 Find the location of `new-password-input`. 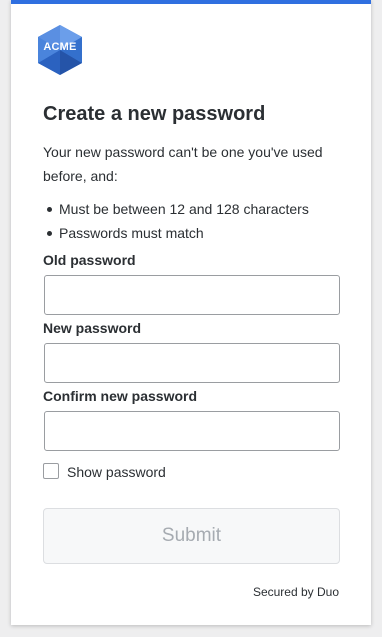

new-password-input is located at coordinates (192, 363).